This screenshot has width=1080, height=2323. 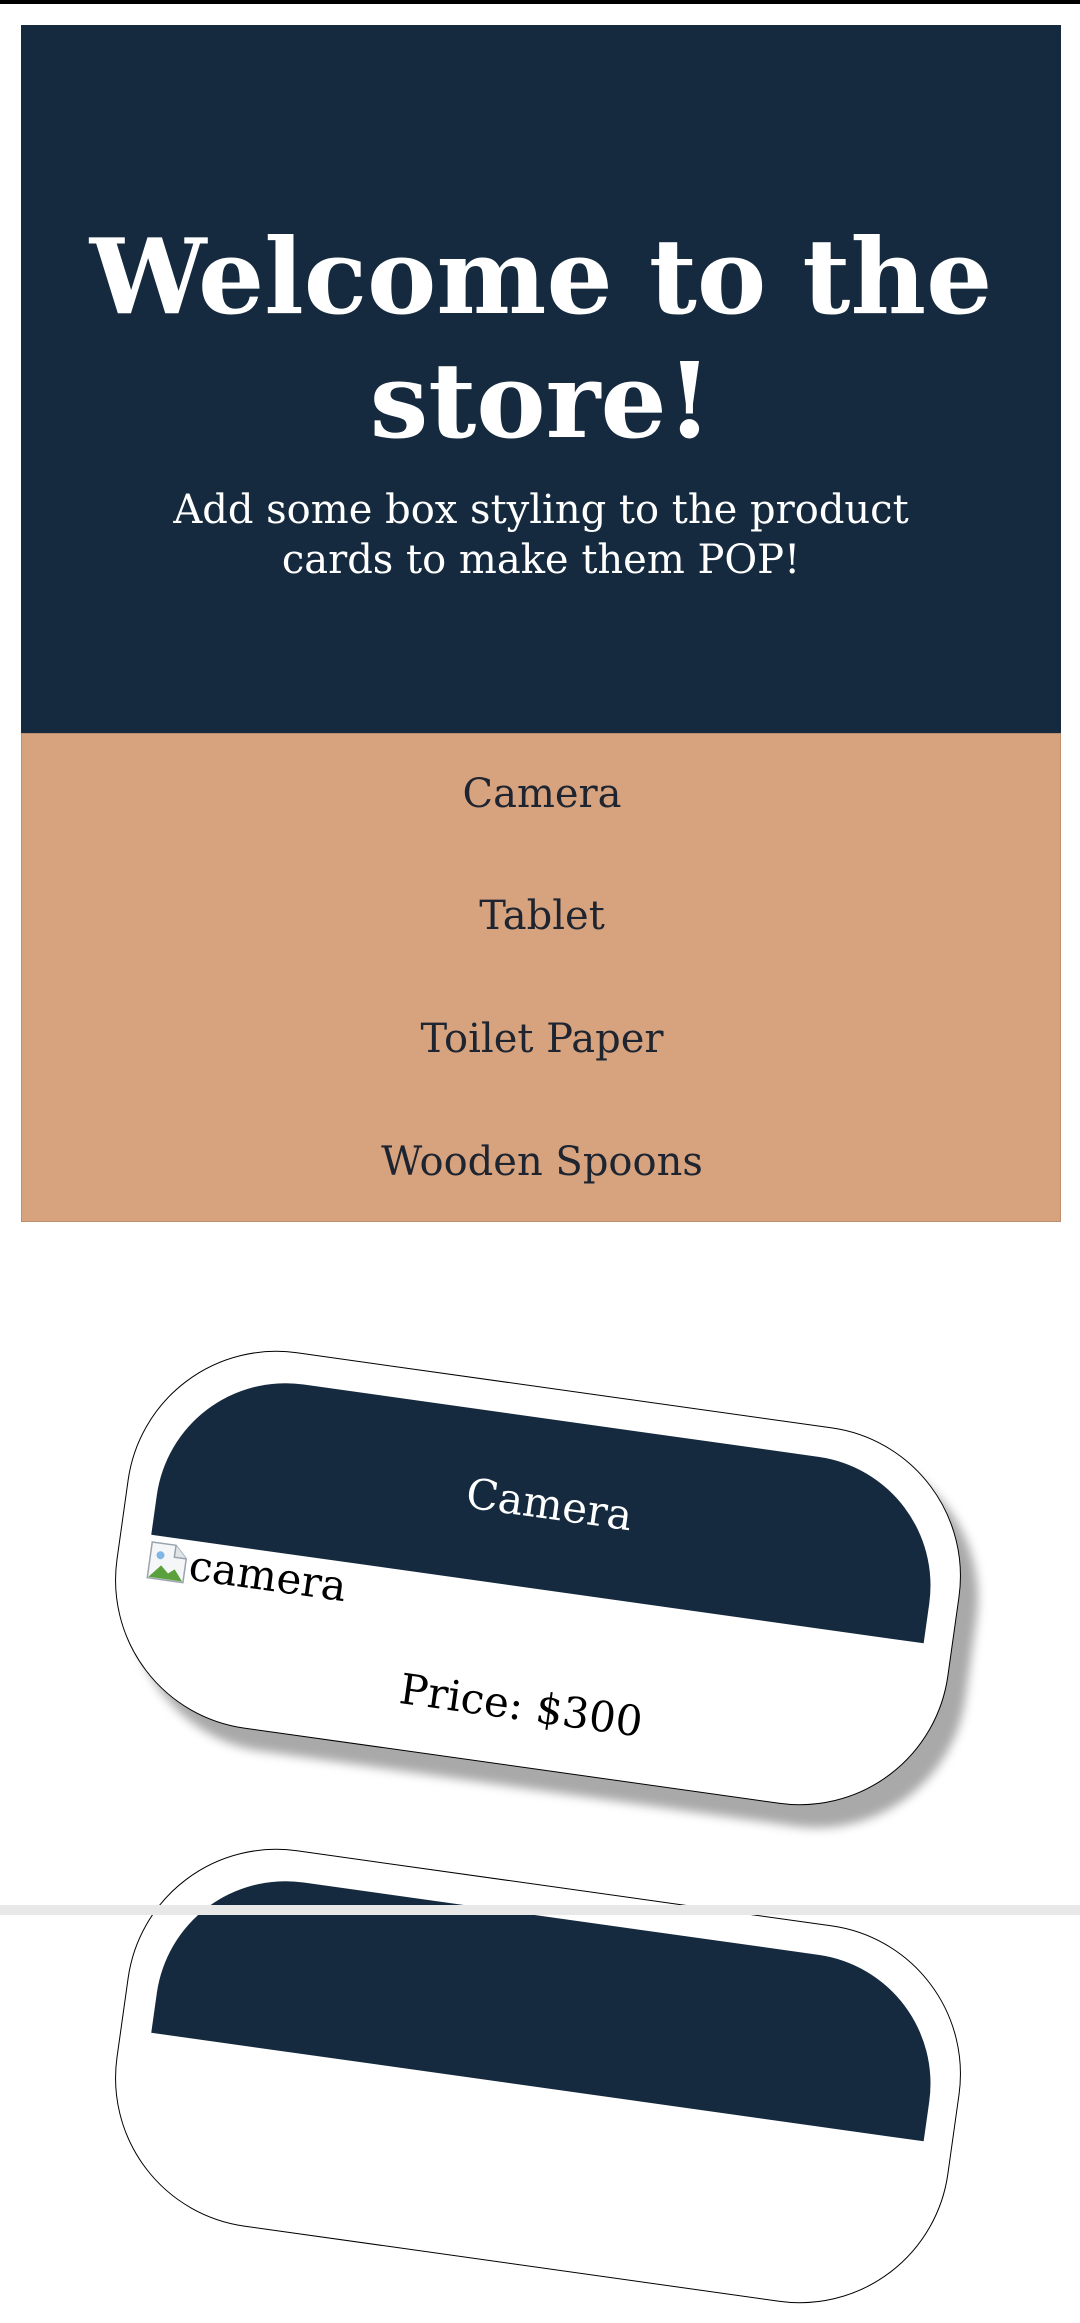 I want to click on product-price: Price: $300, so click(x=521, y=1705).